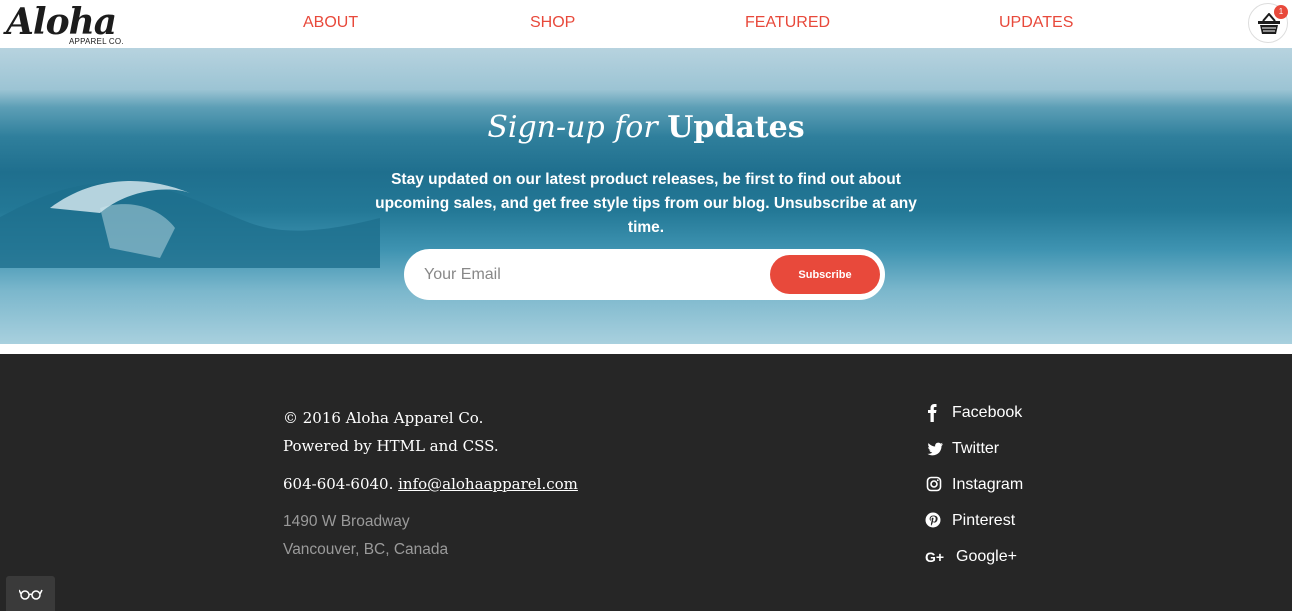  What do you see at coordinates (391, 446) in the screenshot?
I see `powered-by-text: Powered by HTML and CSS.` at bounding box center [391, 446].